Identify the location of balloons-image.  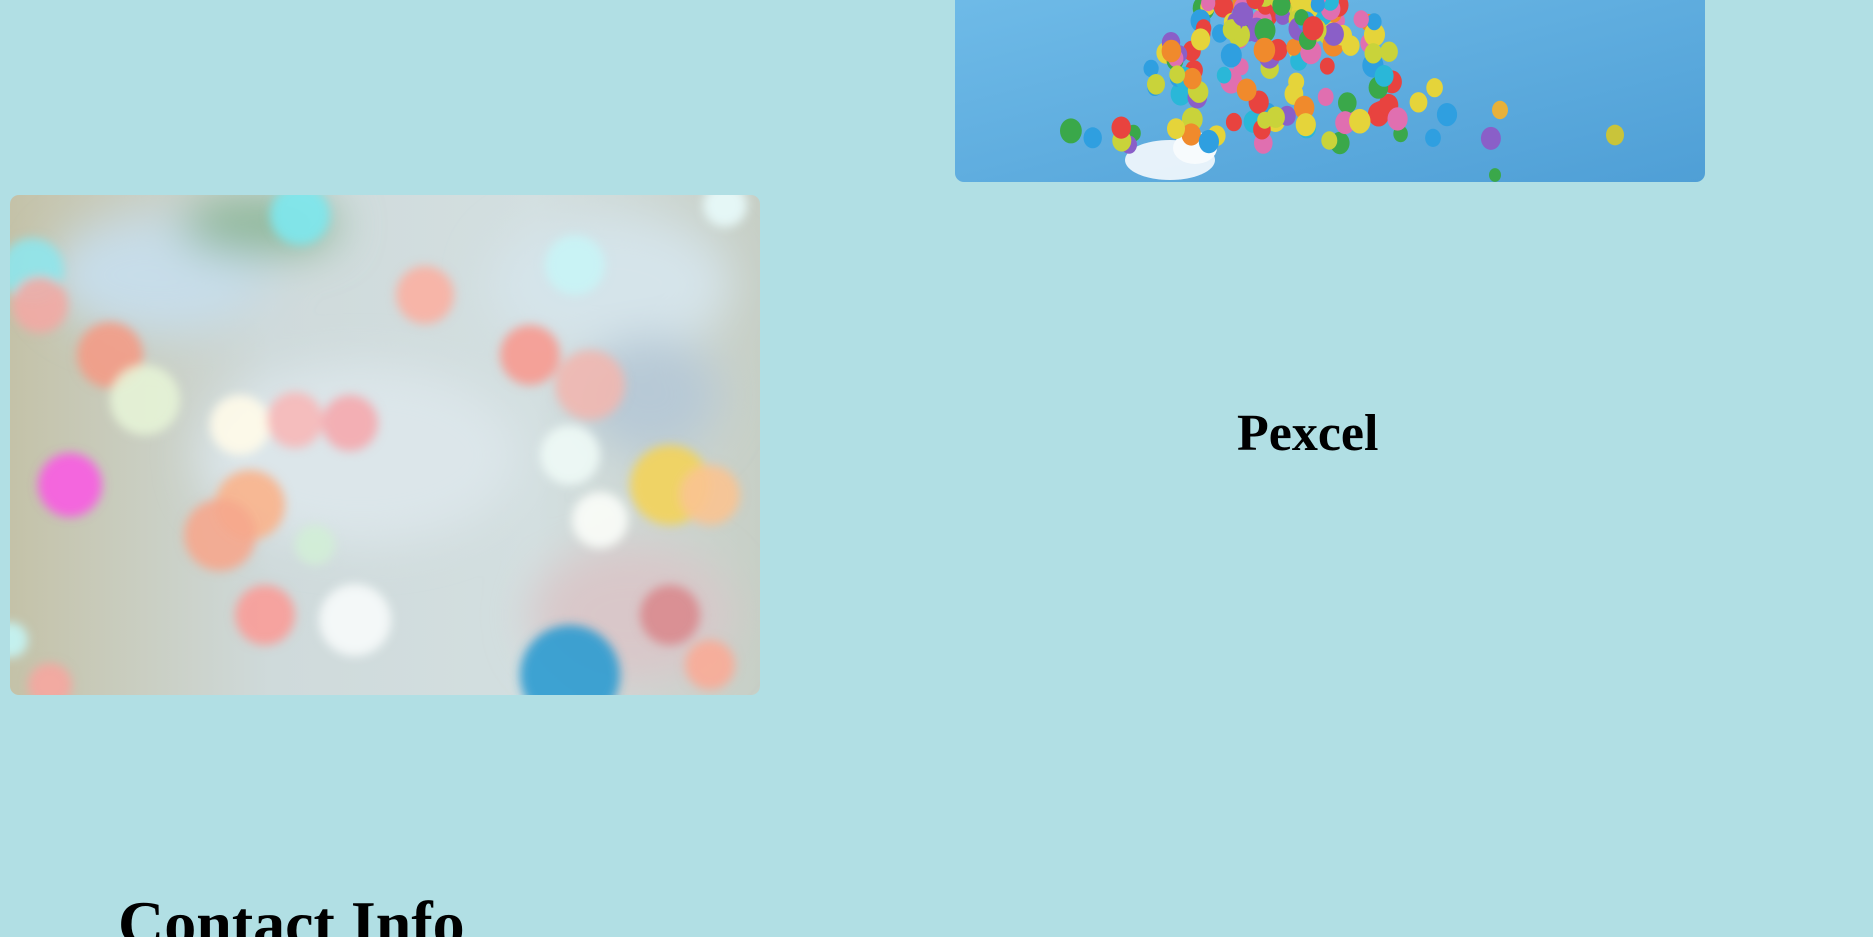
(1330, 91).